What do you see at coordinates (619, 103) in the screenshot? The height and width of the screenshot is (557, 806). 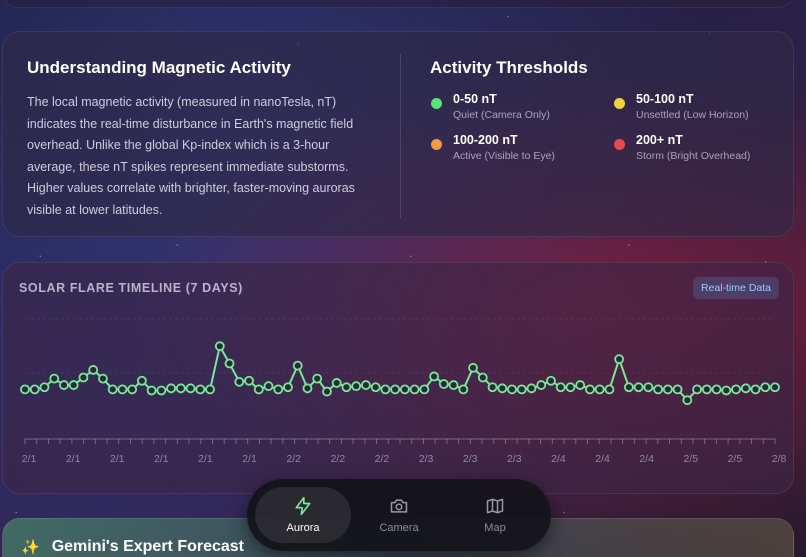 I see `status-dot-icon` at bounding box center [619, 103].